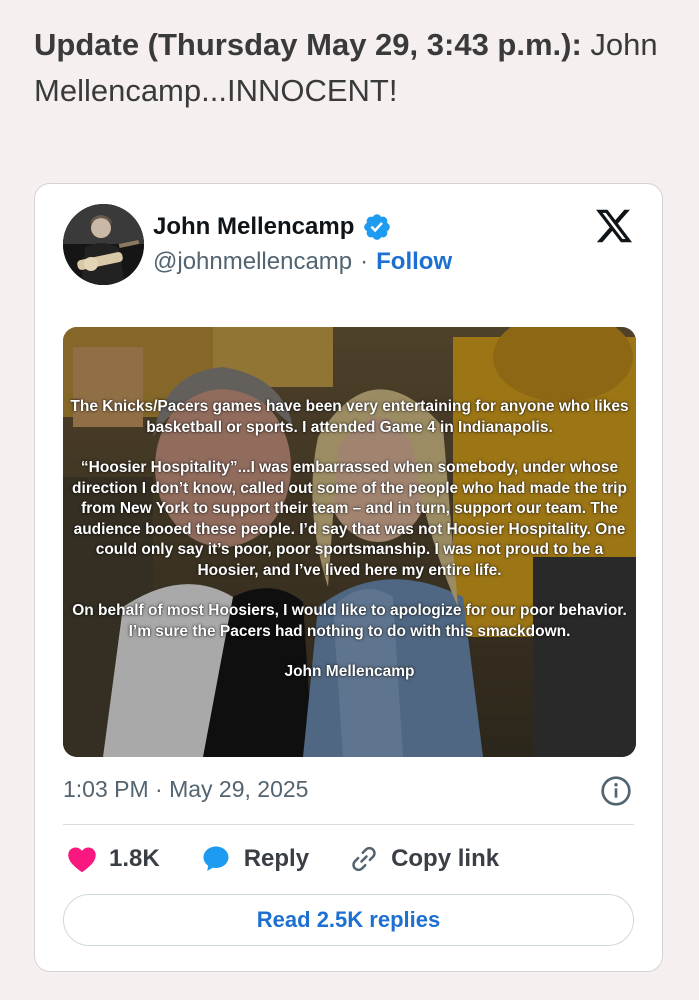 Image resolution: width=699 pixels, height=1000 pixels. What do you see at coordinates (308, 44) in the screenshot?
I see `headline-update-label: Update (Thursday May 29, 3:43 p.m.):` at bounding box center [308, 44].